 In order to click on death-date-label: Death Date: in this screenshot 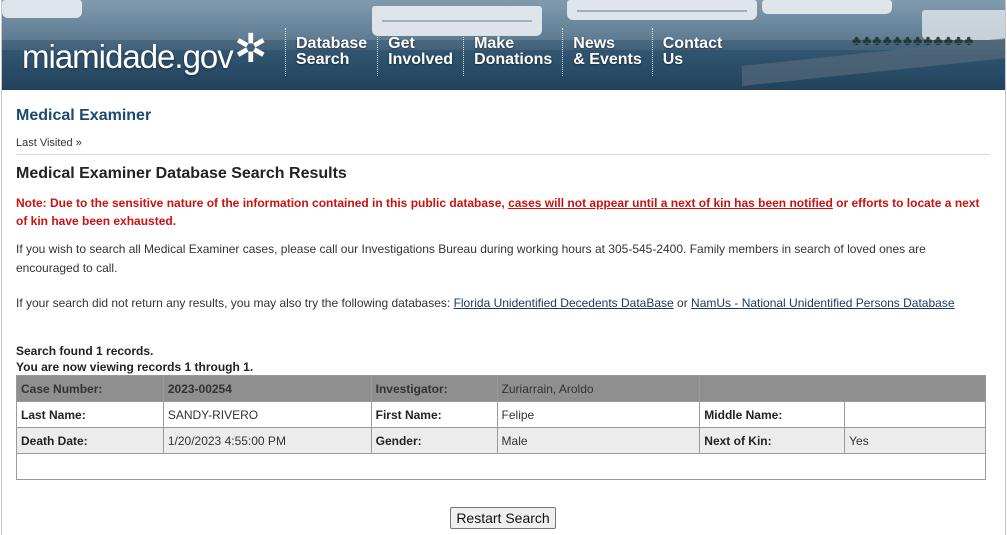, I will do `click(90, 440)`.